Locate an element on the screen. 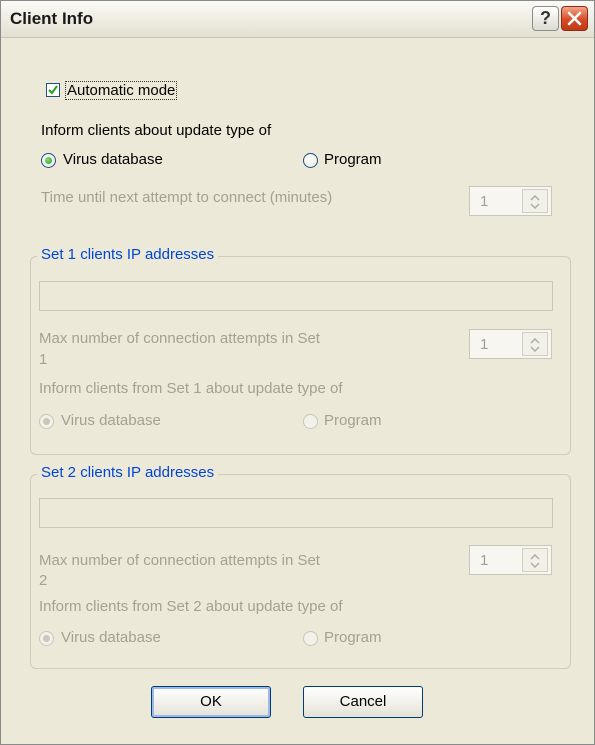 The image size is (595, 745). ok-button: OK is located at coordinates (211, 702).